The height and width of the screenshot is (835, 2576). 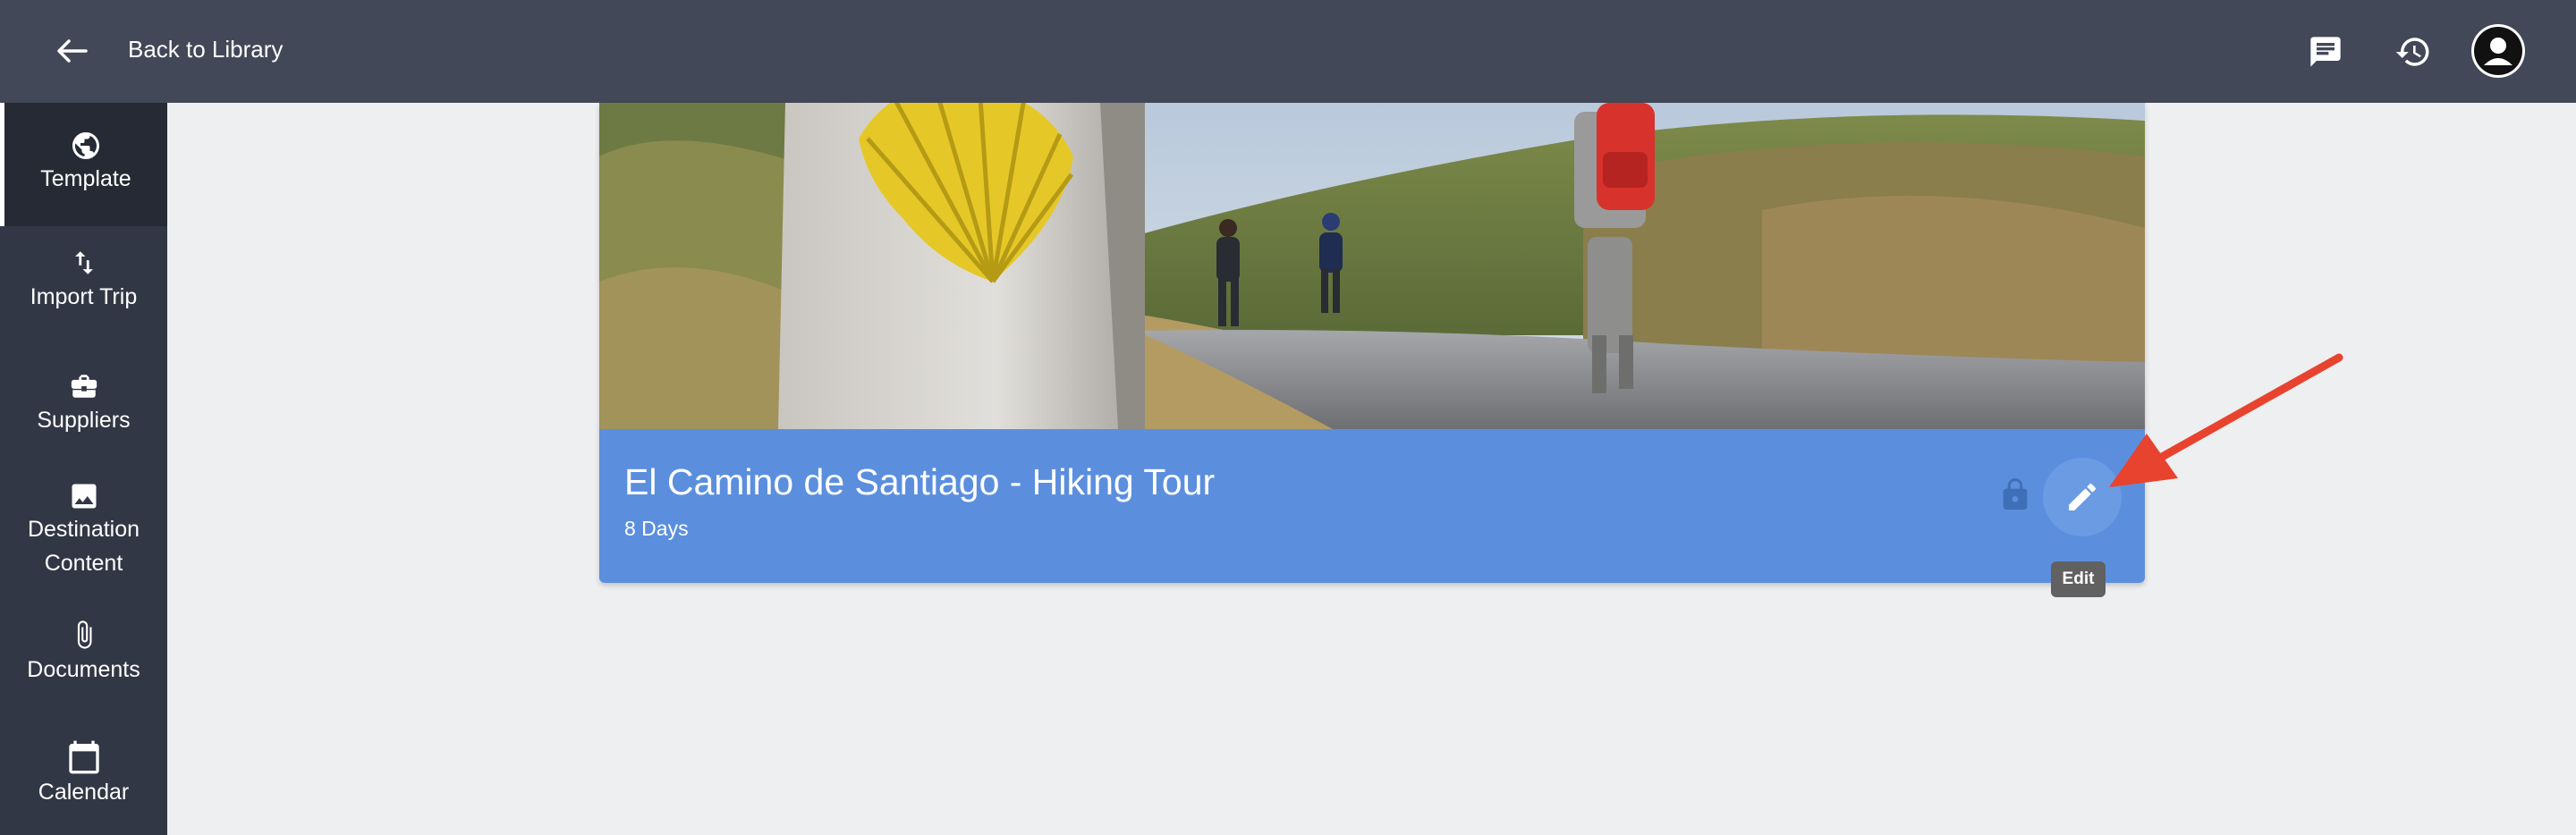 I want to click on import-arrows-icon, so click(x=83, y=262).